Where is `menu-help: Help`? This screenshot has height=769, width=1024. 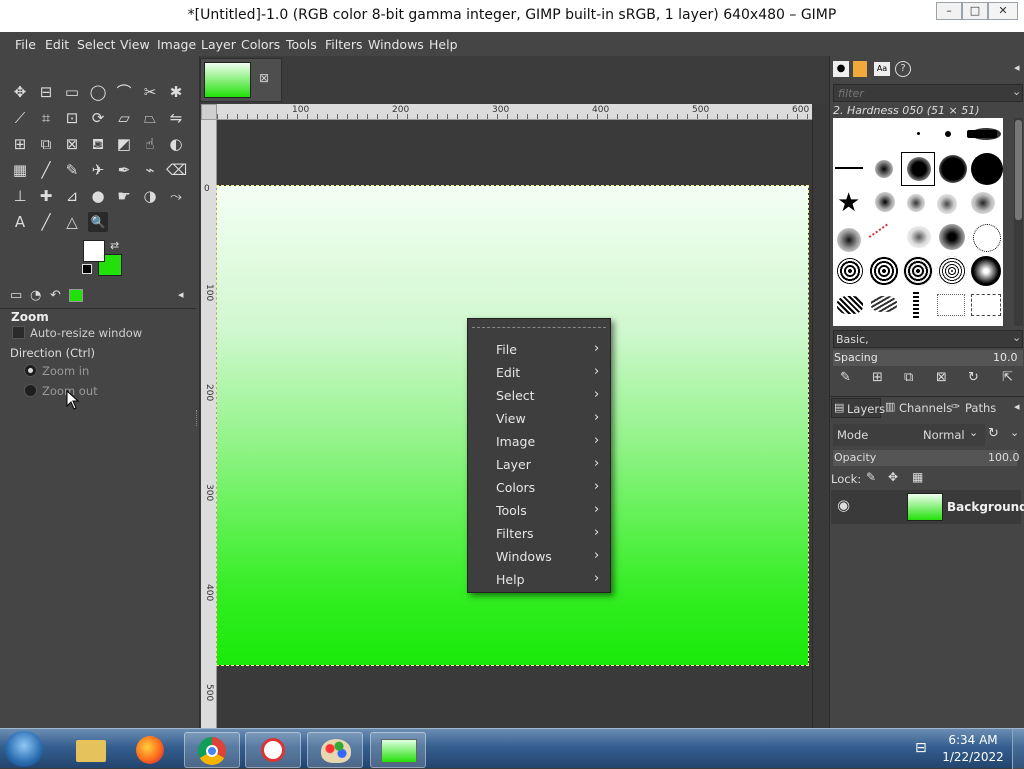
menu-help: Help is located at coordinates (443, 44).